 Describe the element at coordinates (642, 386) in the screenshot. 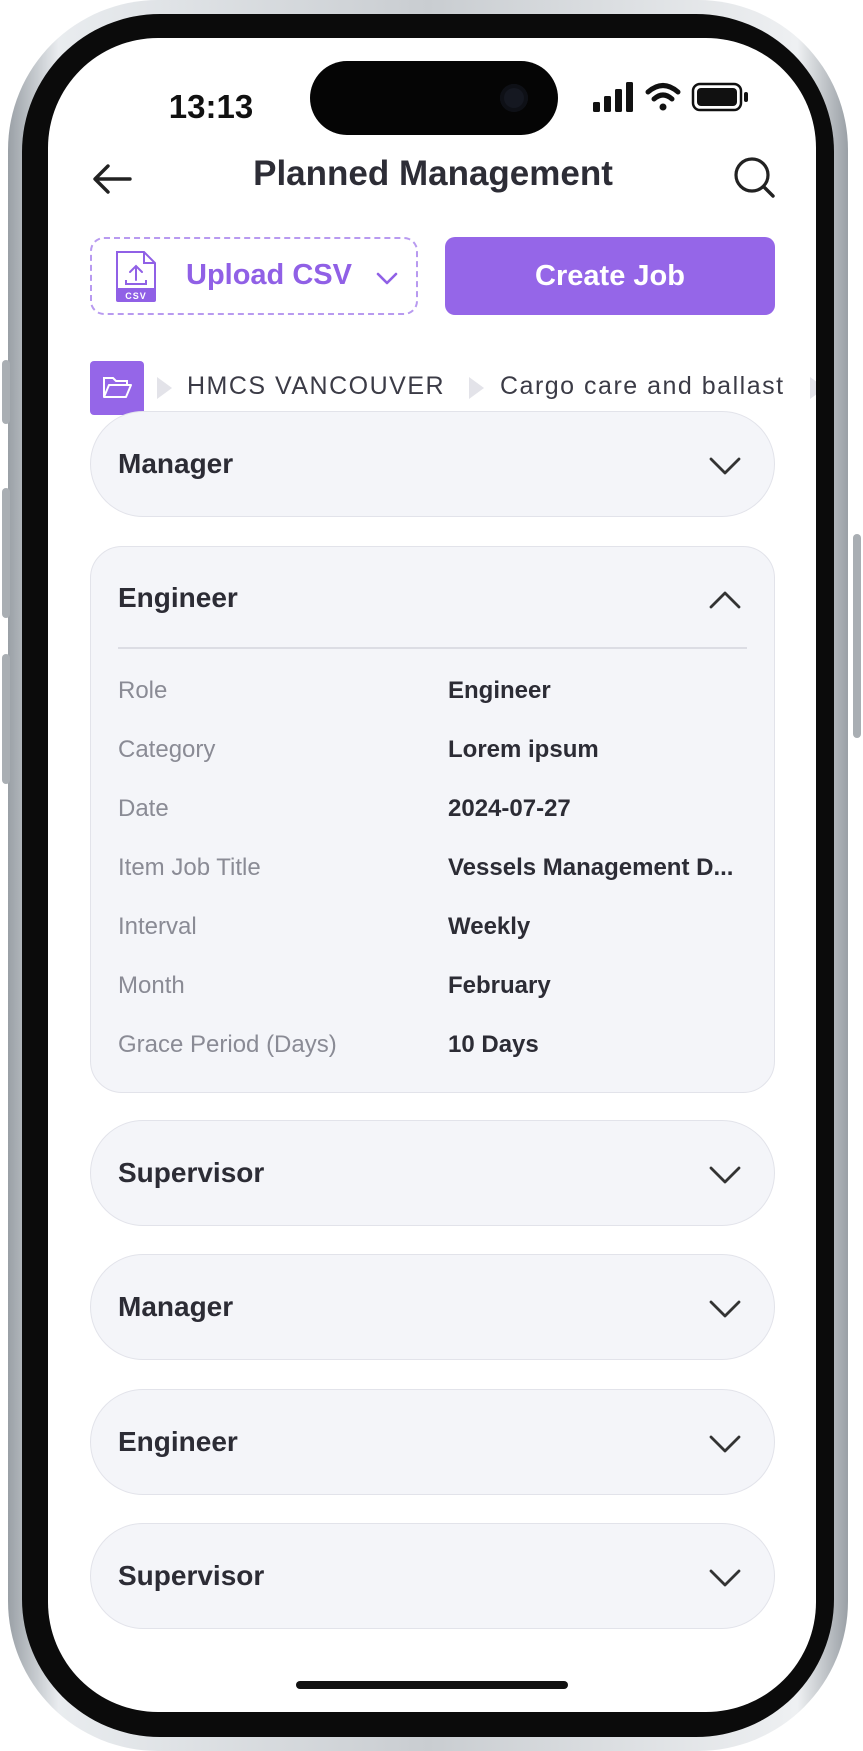

I see `breadcrumb-item-category: Cargo care and ballast` at that location.